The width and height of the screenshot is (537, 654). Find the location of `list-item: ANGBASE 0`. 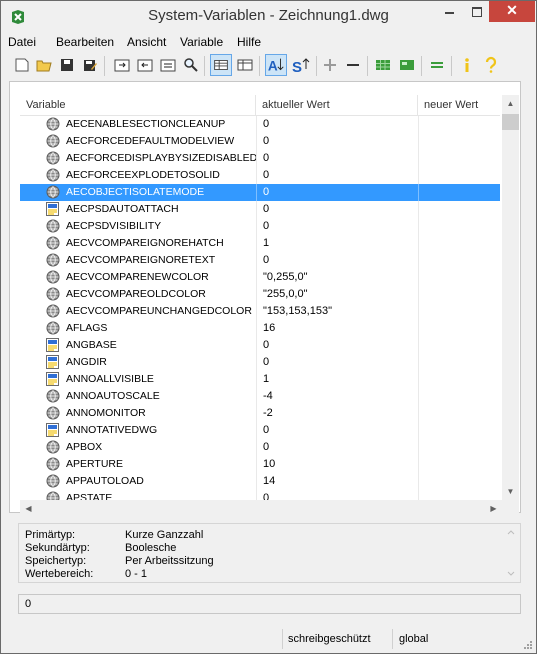

list-item: ANGBASE 0 is located at coordinates (260, 345).